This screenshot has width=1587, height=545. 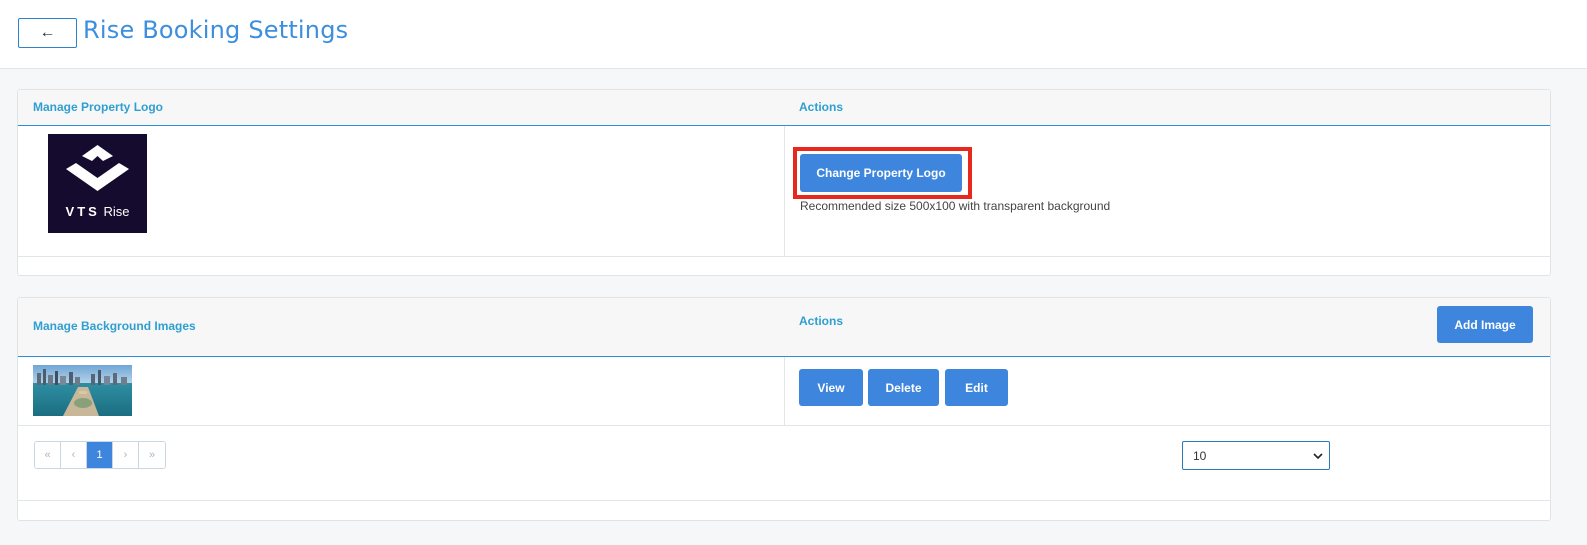 What do you see at coordinates (1318, 456) in the screenshot?
I see `chevron-down-icon` at bounding box center [1318, 456].